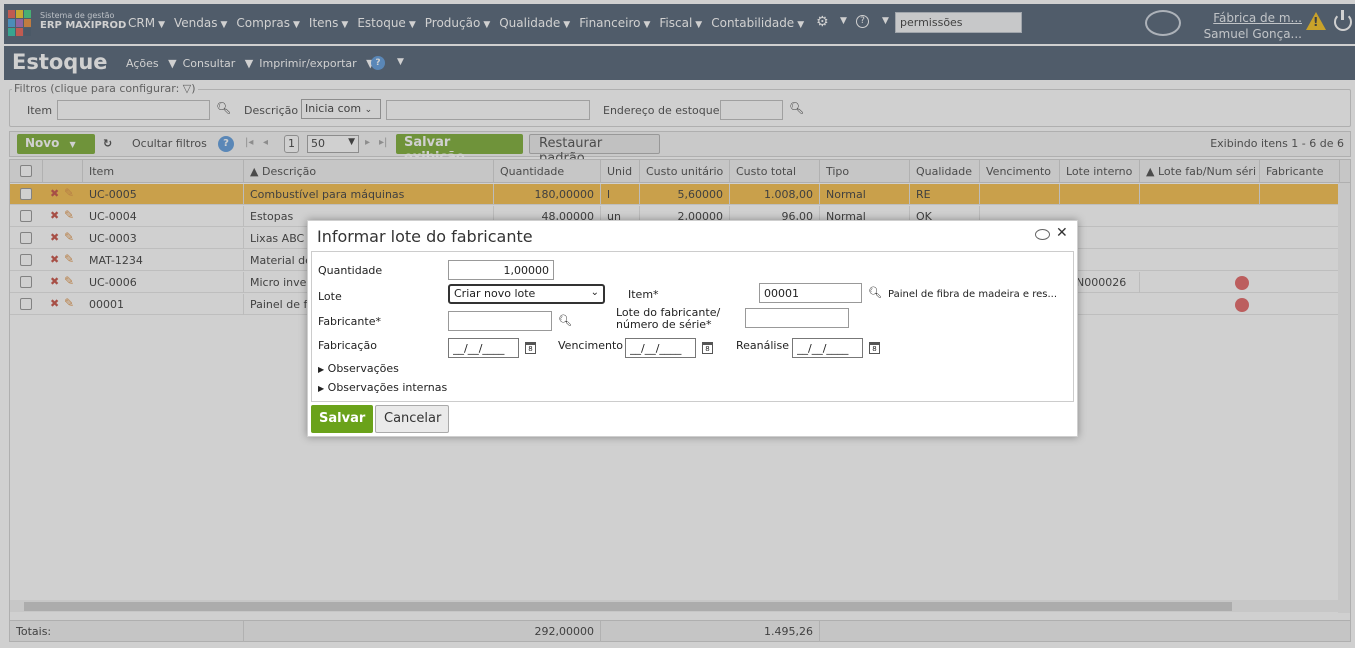 This screenshot has height=648, width=1355. What do you see at coordinates (797, 318) in the screenshot?
I see `lote-fab-input` at bounding box center [797, 318].